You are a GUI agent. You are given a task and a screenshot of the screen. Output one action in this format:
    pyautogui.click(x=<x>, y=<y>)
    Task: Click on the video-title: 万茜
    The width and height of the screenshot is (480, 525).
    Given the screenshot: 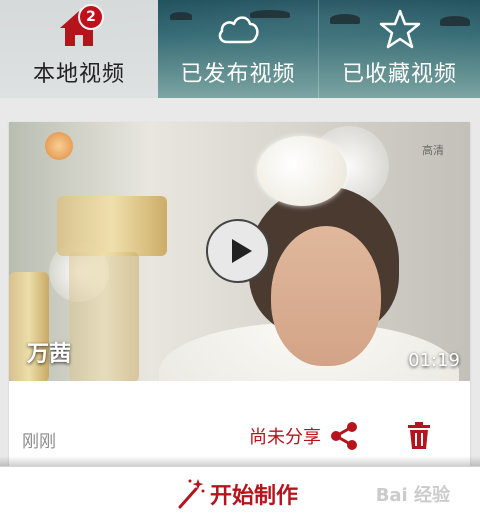 What is the action you would take?
    pyautogui.click(x=49, y=354)
    